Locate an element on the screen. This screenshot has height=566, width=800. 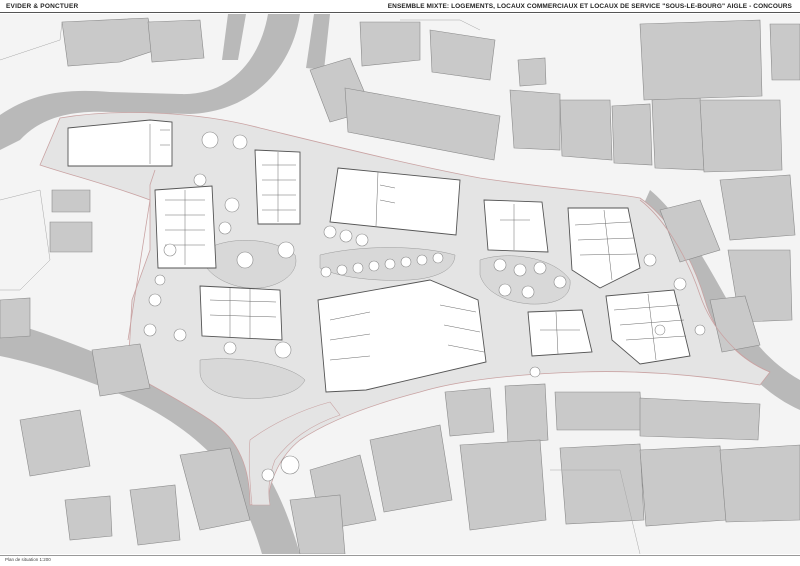
project-building-nw is located at coordinates (120, 143).